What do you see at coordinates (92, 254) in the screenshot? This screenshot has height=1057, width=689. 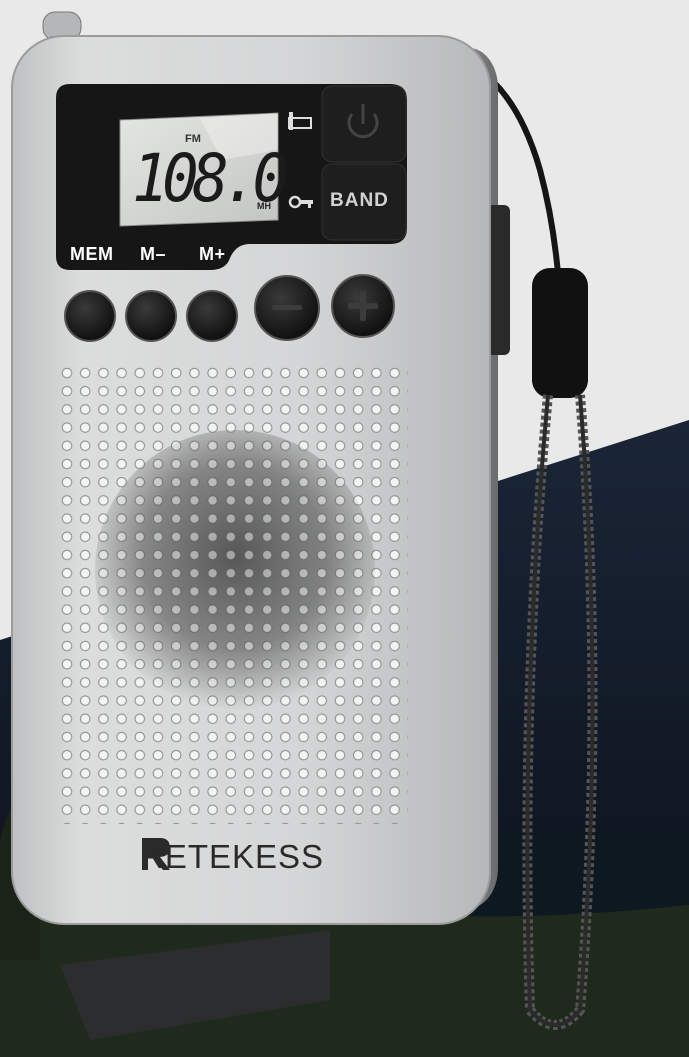 I see `mem-label: MEM` at bounding box center [92, 254].